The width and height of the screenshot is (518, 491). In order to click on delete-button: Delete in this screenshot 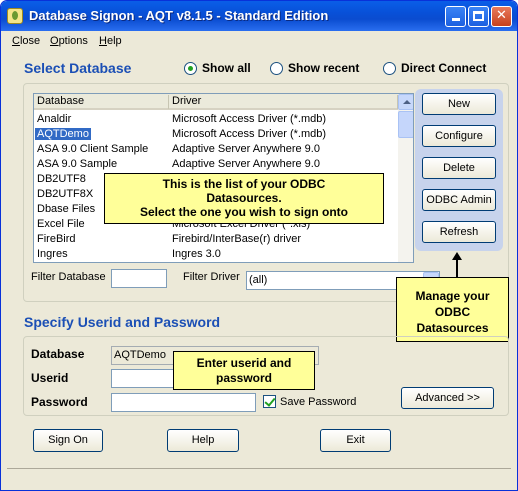, I will do `click(459, 168)`.